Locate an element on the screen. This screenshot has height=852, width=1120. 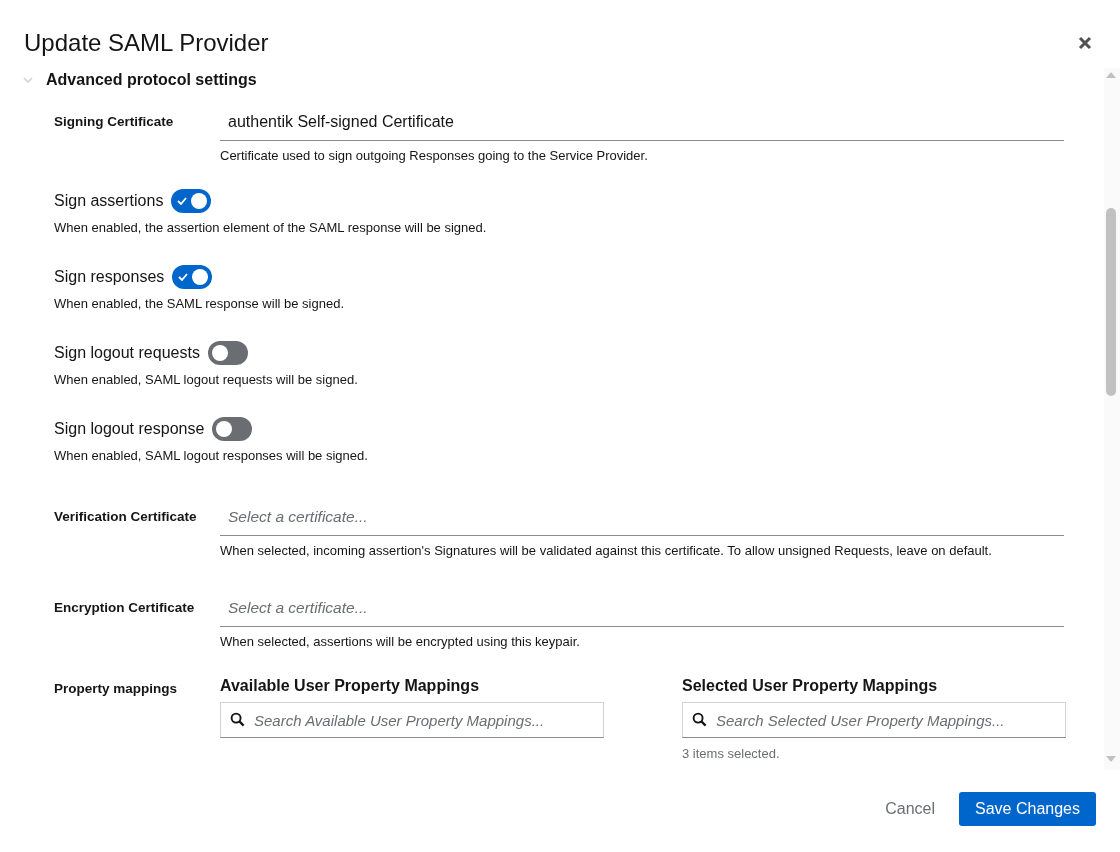
switch-label: Sign logout requests is located at coordinates (127, 353).